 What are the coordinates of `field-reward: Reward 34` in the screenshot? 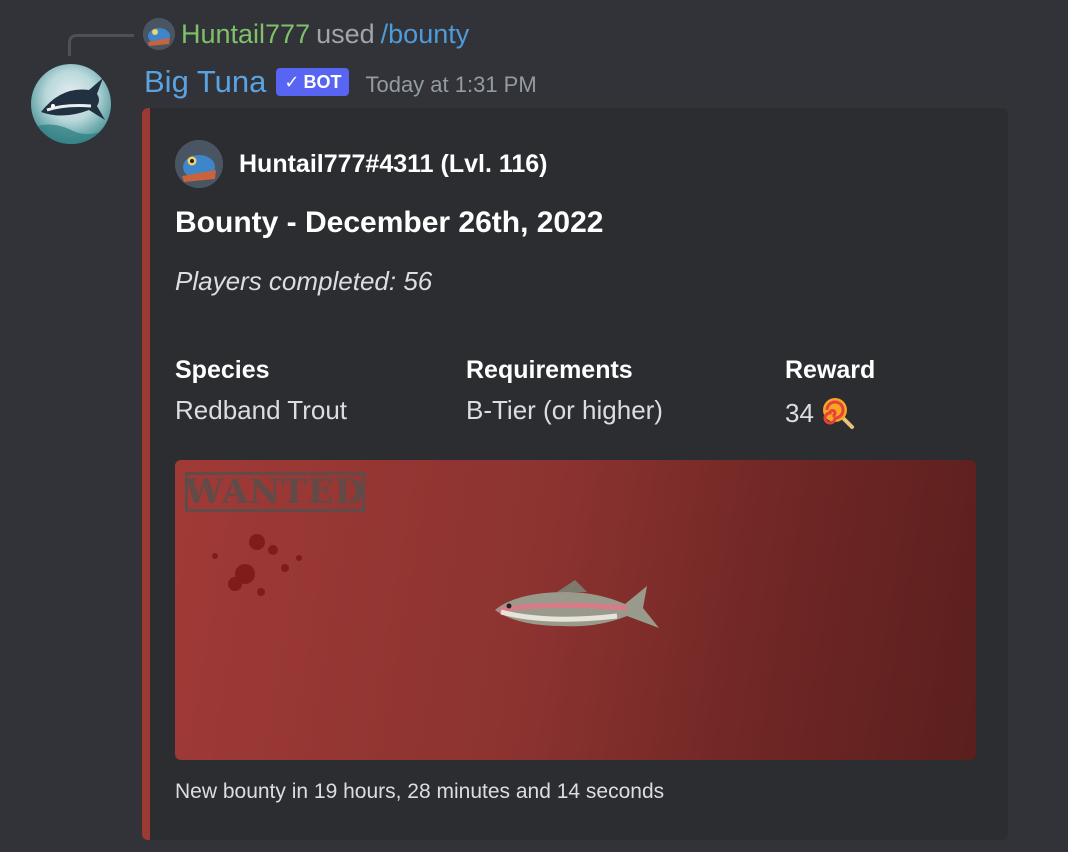 It's located at (830, 393).